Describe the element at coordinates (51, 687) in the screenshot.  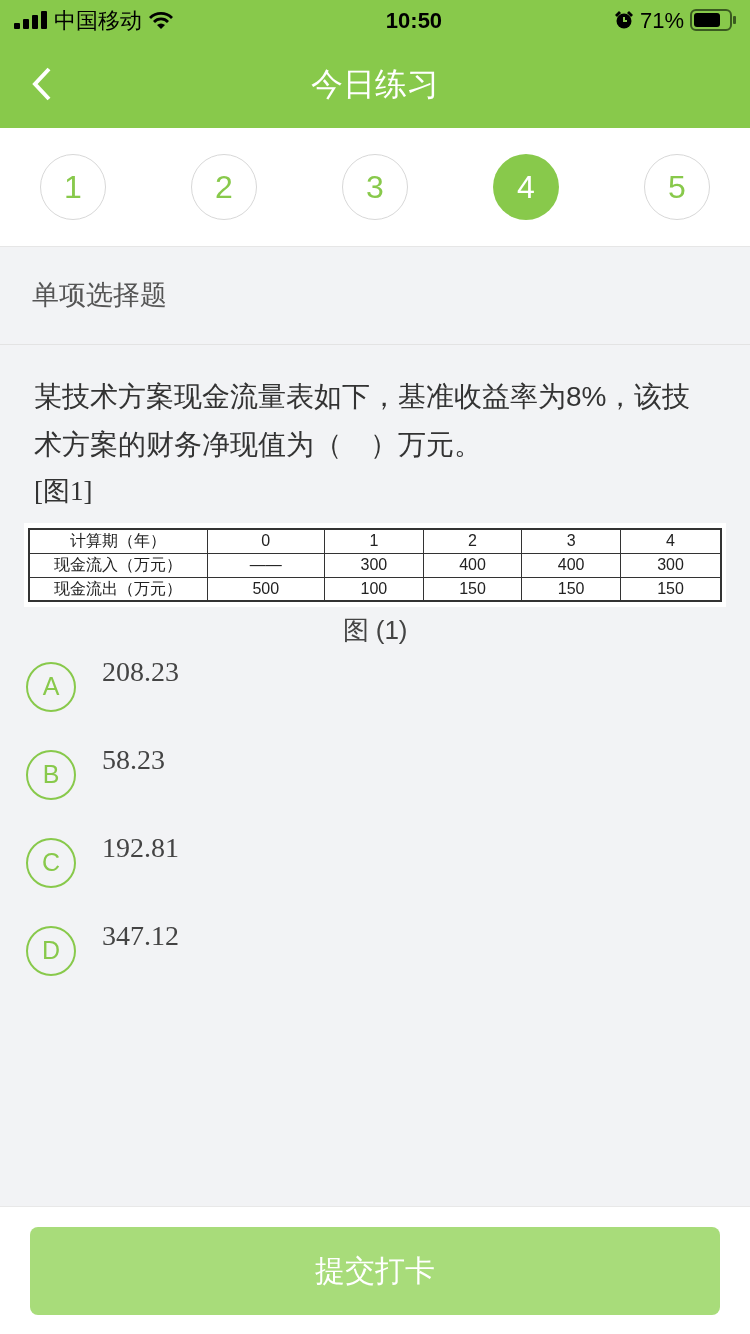
I see `option-letter: A` at that location.